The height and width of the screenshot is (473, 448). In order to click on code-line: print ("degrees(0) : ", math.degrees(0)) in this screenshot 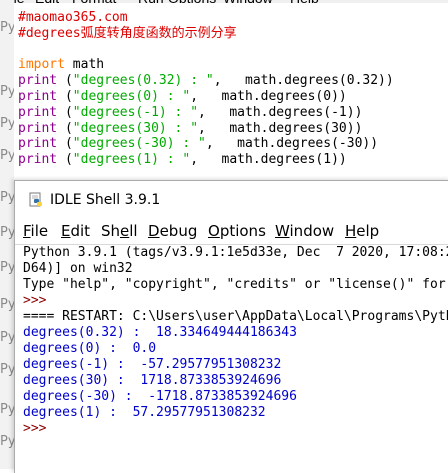, I will do `click(206, 97)`.